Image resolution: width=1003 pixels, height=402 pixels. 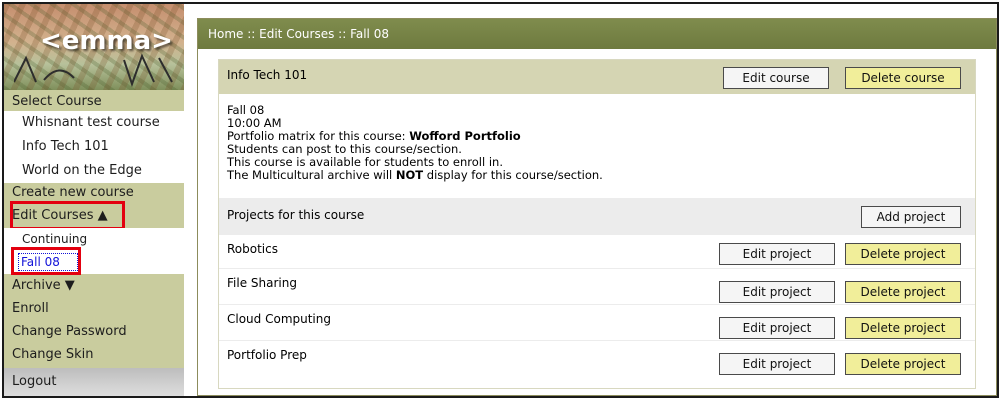 I want to click on add-project-button: Add project, so click(x=911, y=217).